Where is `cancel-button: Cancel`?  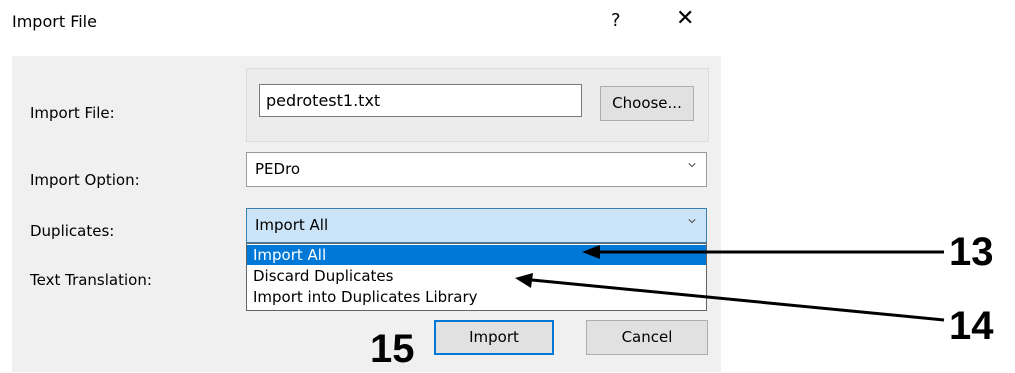
cancel-button: Cancel is located at coordinates (647, 337).